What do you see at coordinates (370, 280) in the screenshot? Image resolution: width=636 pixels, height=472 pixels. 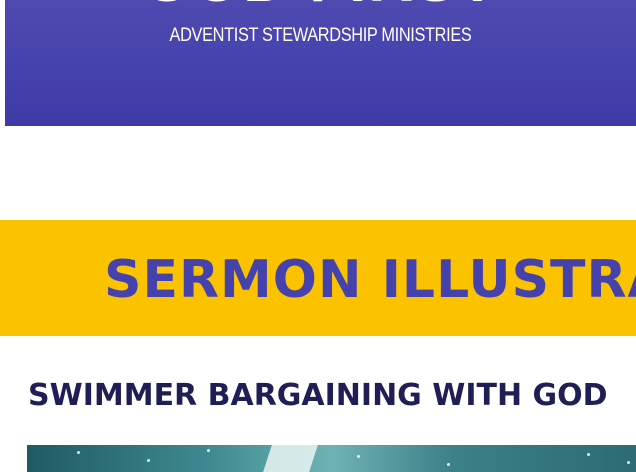 I see `section-title: SERMON ILLUSTRATIONS` at bounding box center [370, 280].